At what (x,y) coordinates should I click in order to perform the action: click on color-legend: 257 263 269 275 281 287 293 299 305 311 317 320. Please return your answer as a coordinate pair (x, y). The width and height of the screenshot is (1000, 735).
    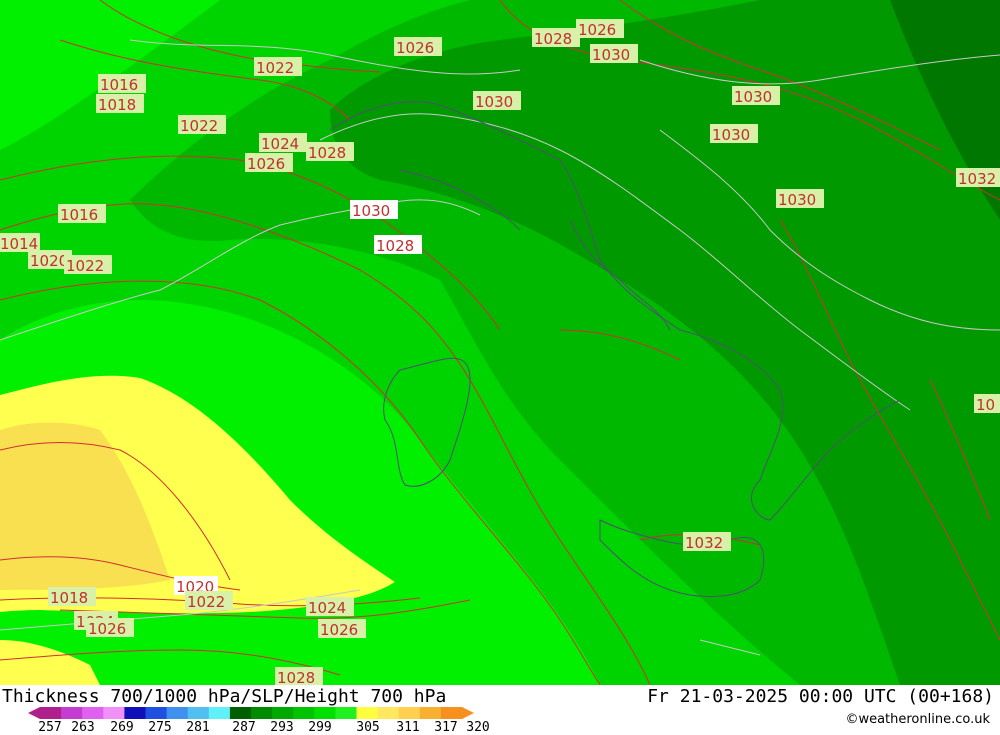
    Looking at the image, I should click on (260, 720).